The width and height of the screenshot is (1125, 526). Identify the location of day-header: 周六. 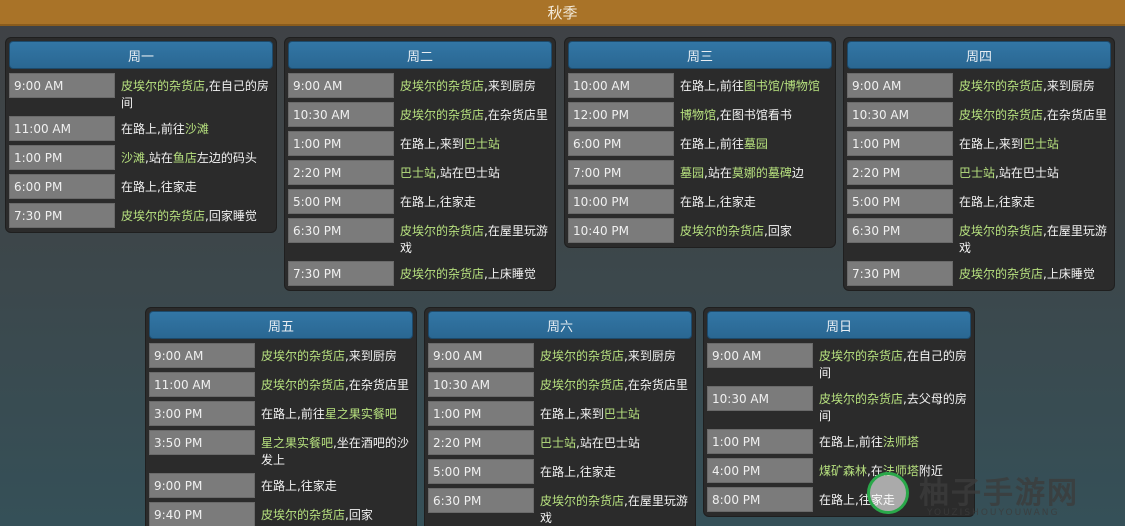
(560, 325).